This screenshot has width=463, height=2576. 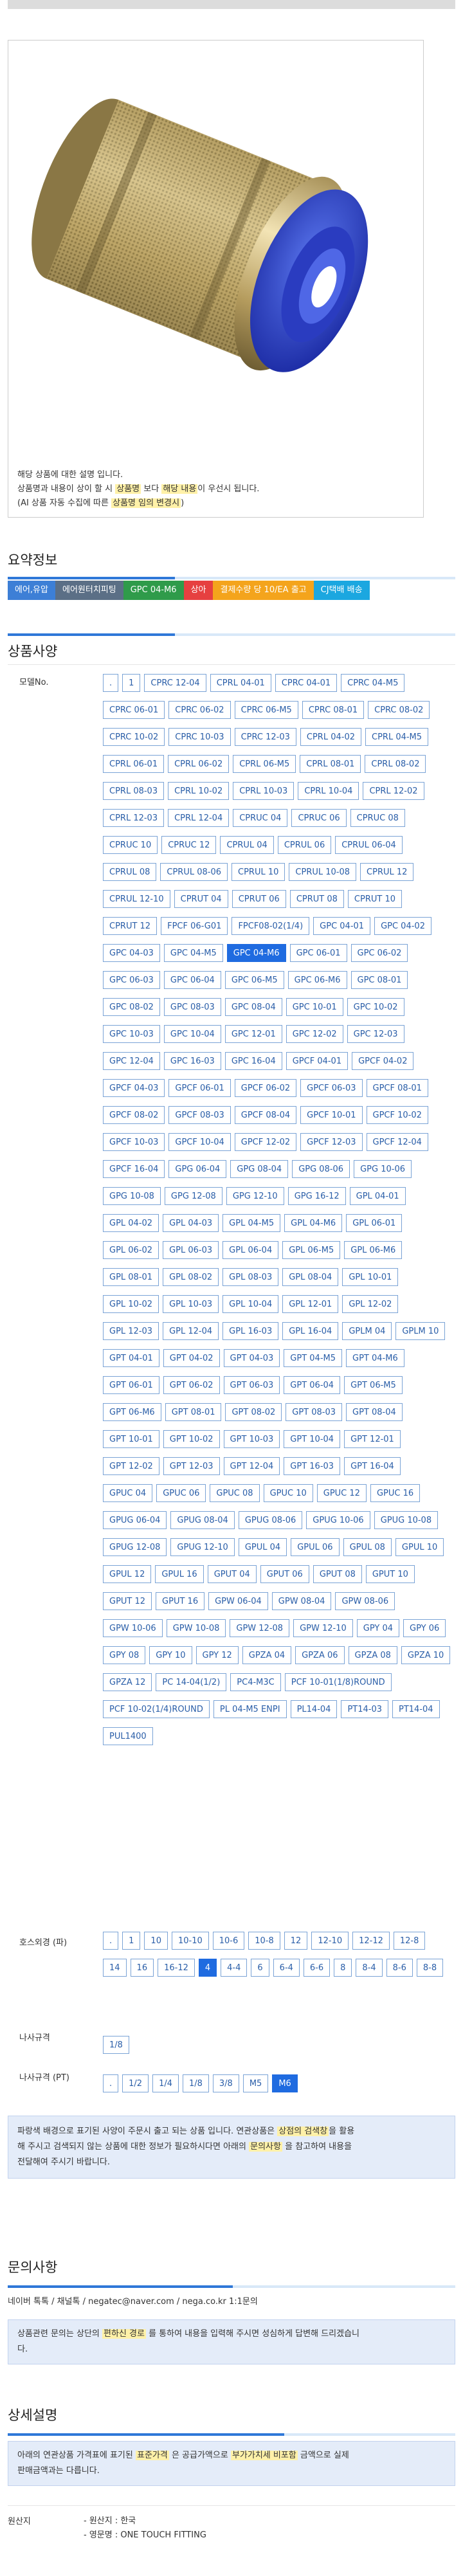 I want to click on model-option: CPRL 10-04, so click(x=329, y=791).